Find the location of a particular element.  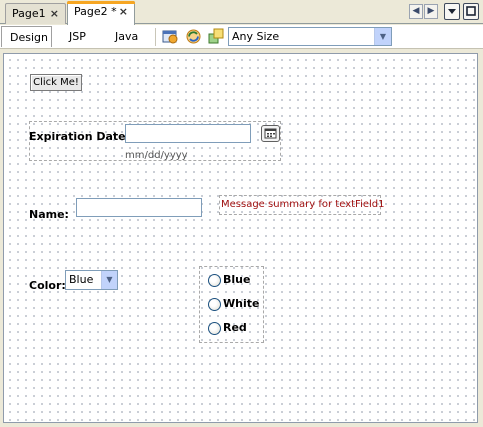

message-summary: Message summary for textField1 is located at coordinates (303, 204).